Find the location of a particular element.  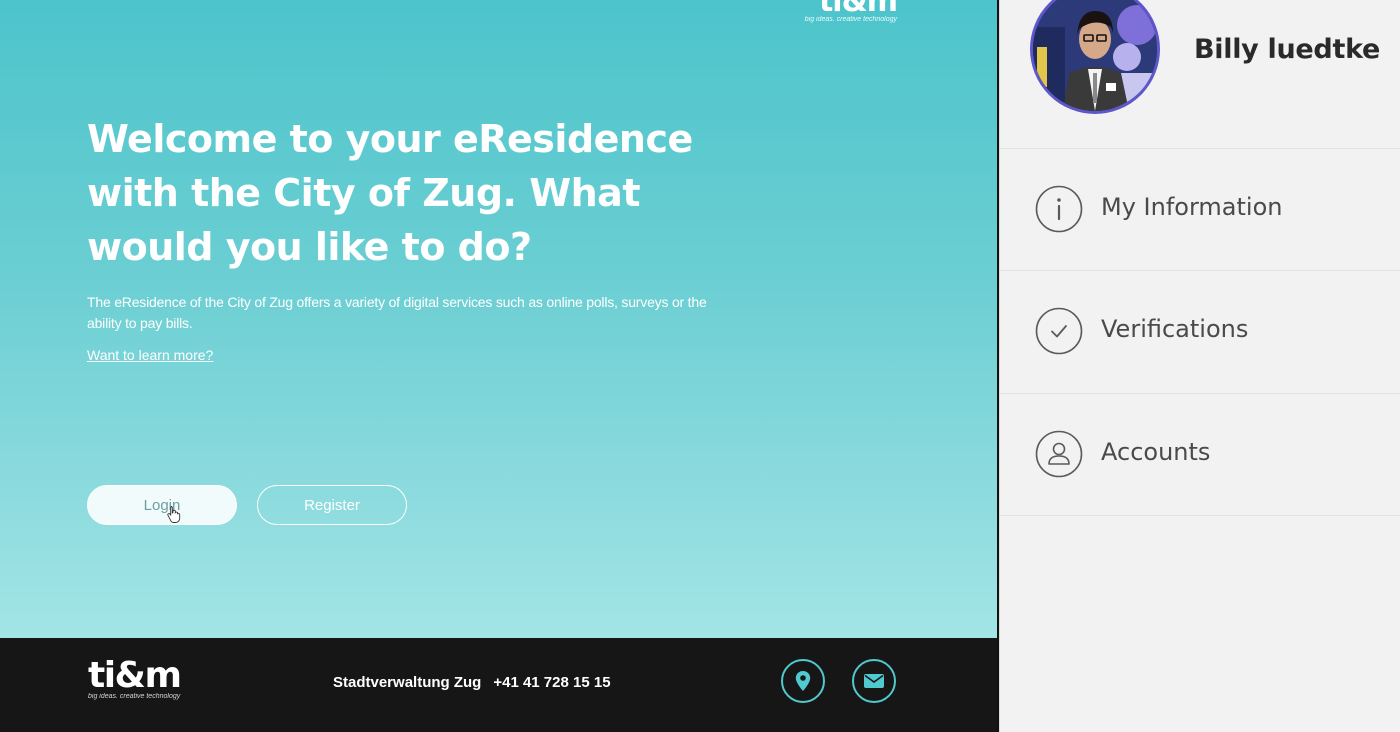

register-button: Register is located at coordinates (332, 505).